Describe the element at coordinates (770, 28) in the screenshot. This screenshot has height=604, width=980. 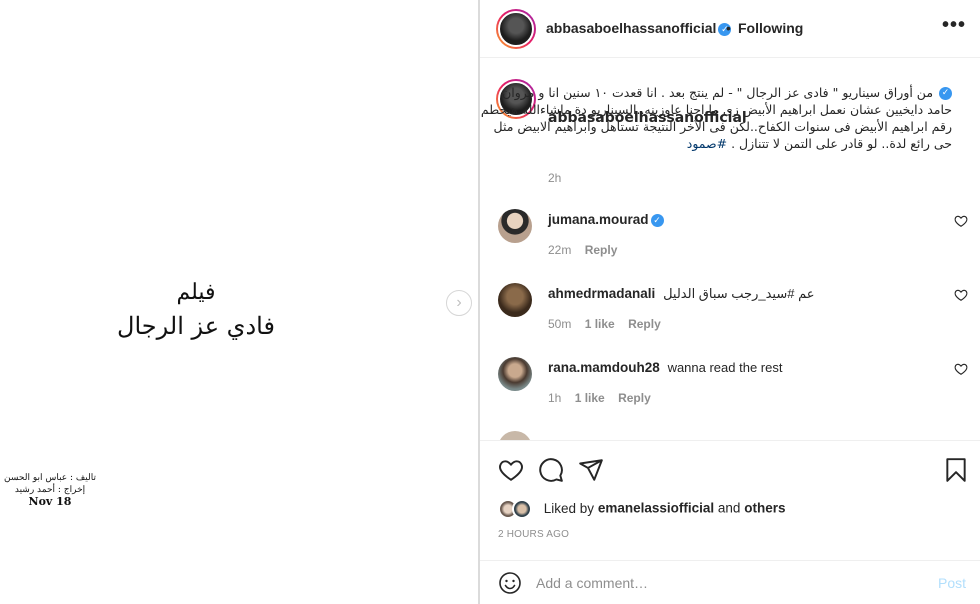
I see `following-button: Following` at that location.